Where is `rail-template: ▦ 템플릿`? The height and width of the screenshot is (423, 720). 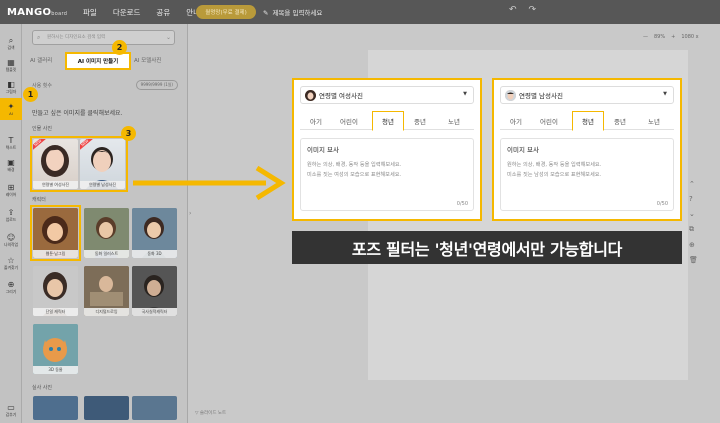
rail-template: ▦ 템플릿 is located at coordinates (11, 65).